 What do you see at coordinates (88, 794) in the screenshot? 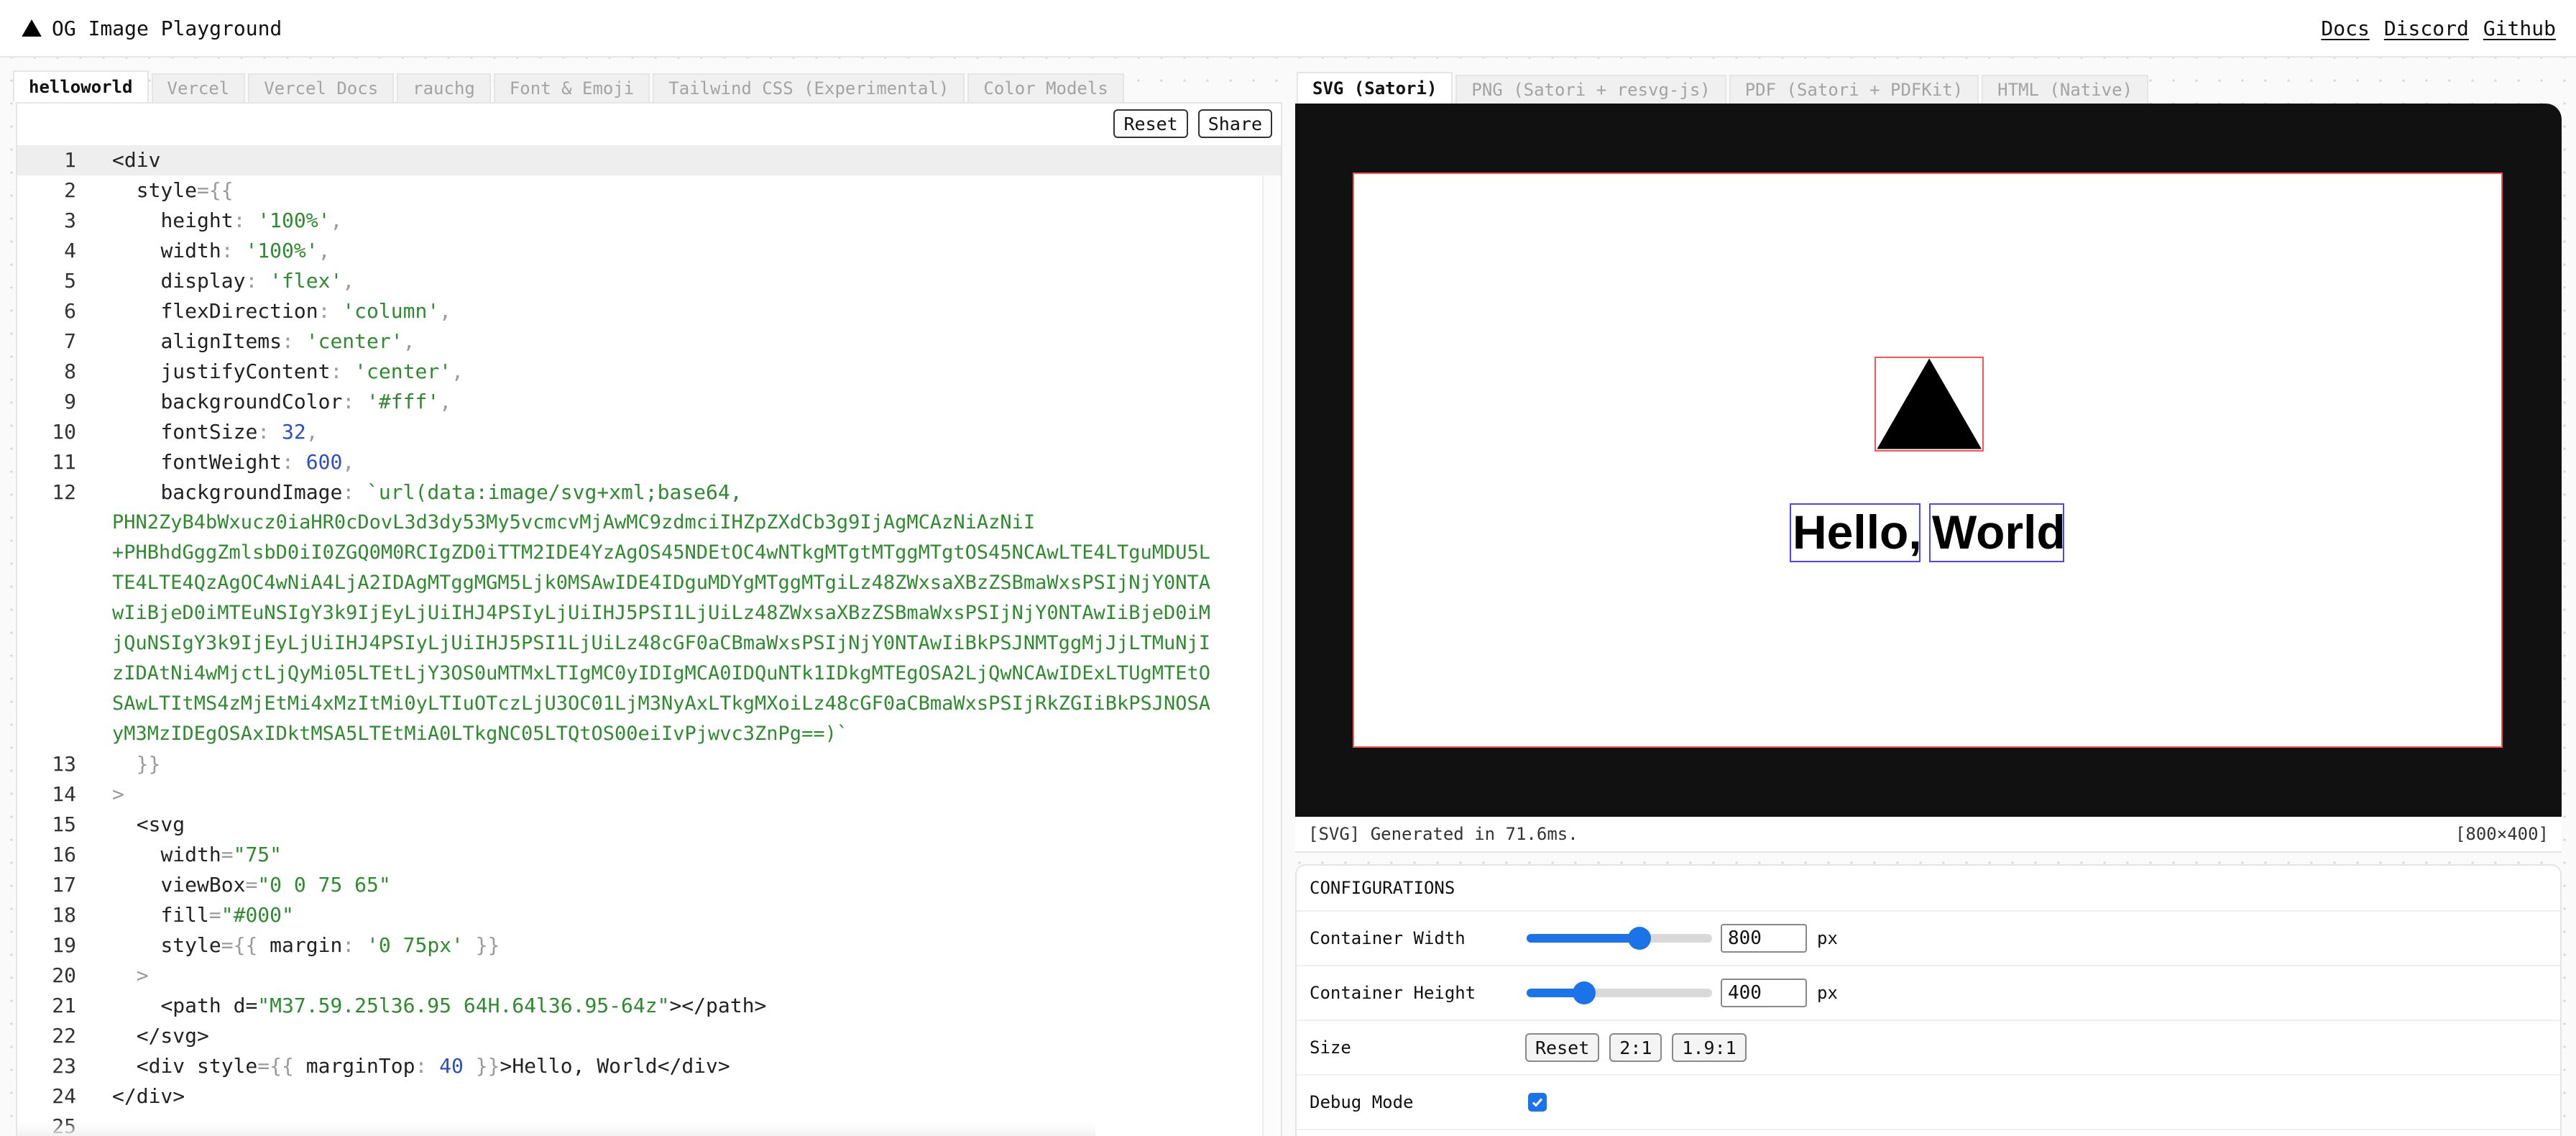
I see `code-line: 14 >` at bounding box center [88, 794].